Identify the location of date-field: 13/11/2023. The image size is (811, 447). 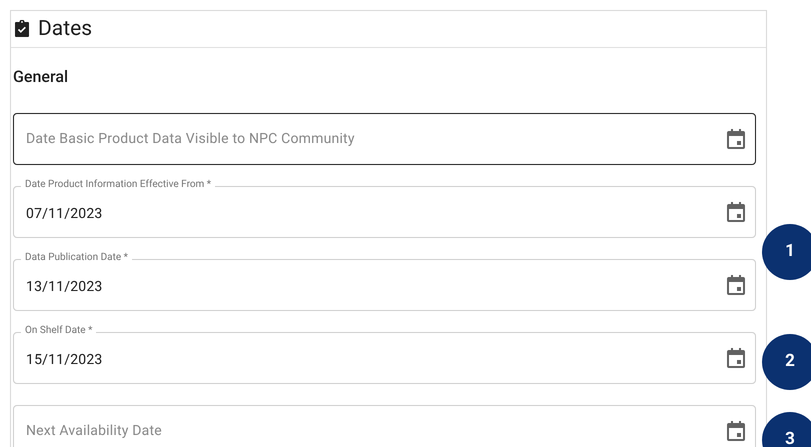
(384, 285).